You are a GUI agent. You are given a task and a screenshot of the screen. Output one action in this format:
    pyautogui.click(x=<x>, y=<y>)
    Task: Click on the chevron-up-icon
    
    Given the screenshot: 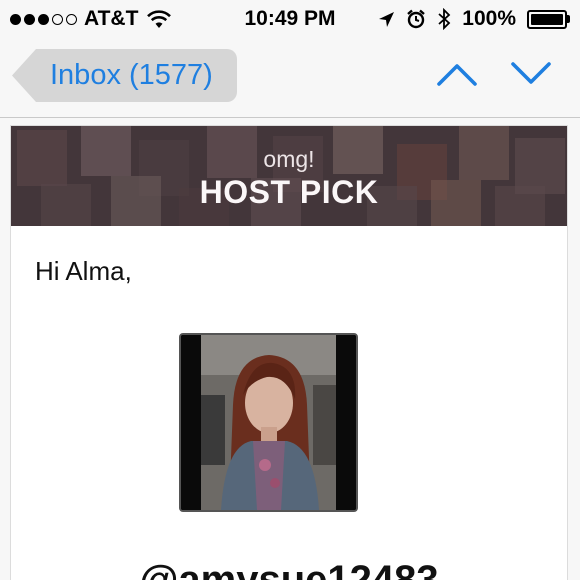 What is the action you would take?
    pyautogui.click(x=457, y=74)
    